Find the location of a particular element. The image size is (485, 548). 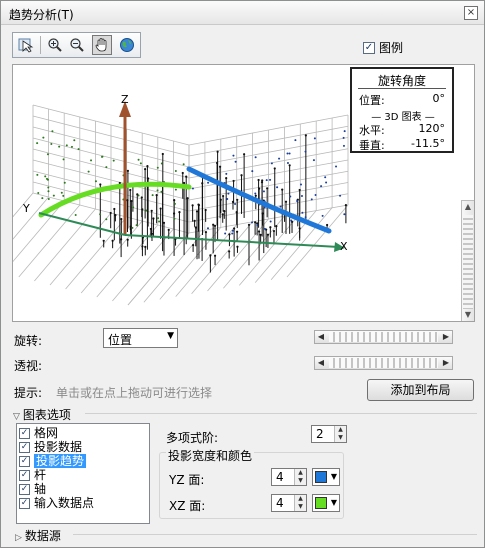

projected-data-checkbox: ✓ is located at coordinates (24, 447).